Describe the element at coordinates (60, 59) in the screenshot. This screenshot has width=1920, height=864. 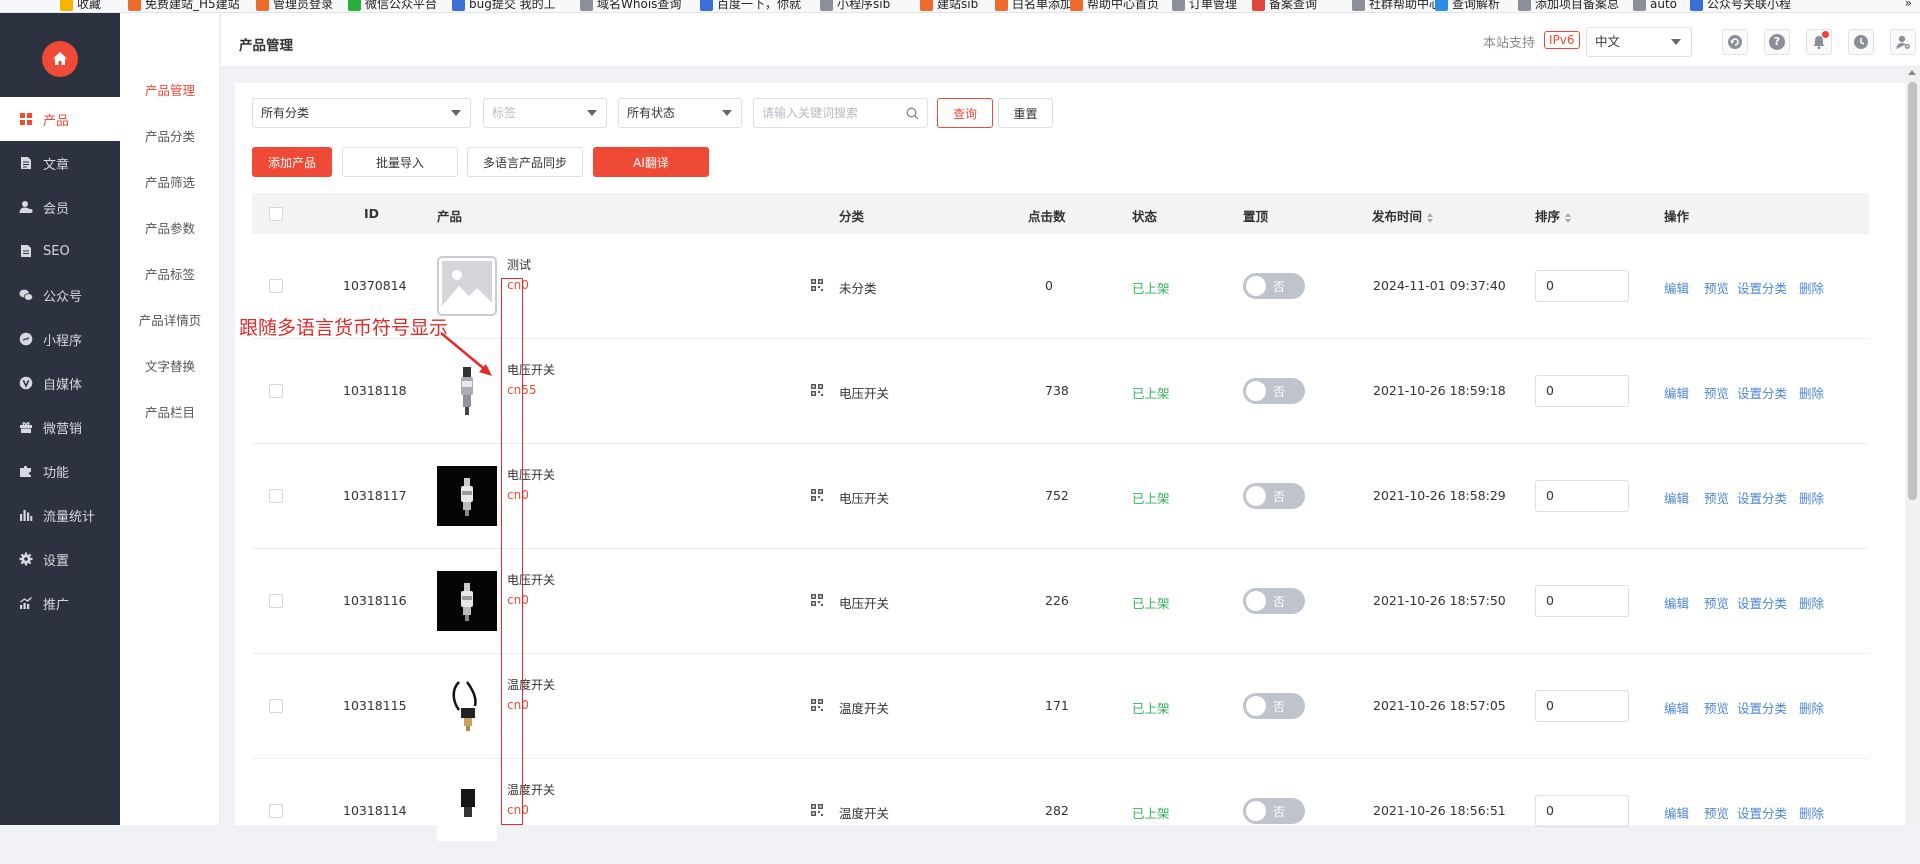
I see `home-icon` at that location.